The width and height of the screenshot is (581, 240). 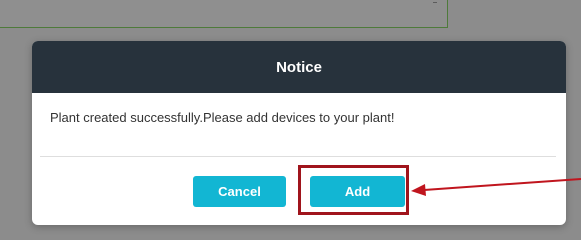 What do you see at coordinates (224, 14) in the screenshot?
I see `background-input-field` at bounding box center [224, 14].